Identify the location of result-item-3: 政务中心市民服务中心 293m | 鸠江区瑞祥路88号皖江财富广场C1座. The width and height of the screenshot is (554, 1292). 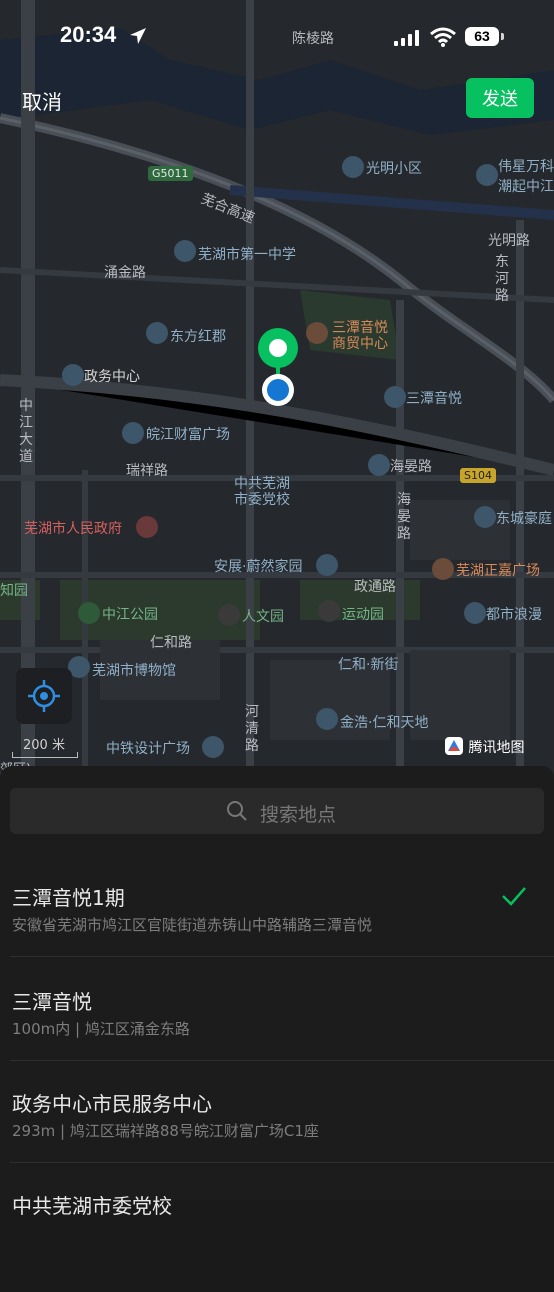
(277, 1139).